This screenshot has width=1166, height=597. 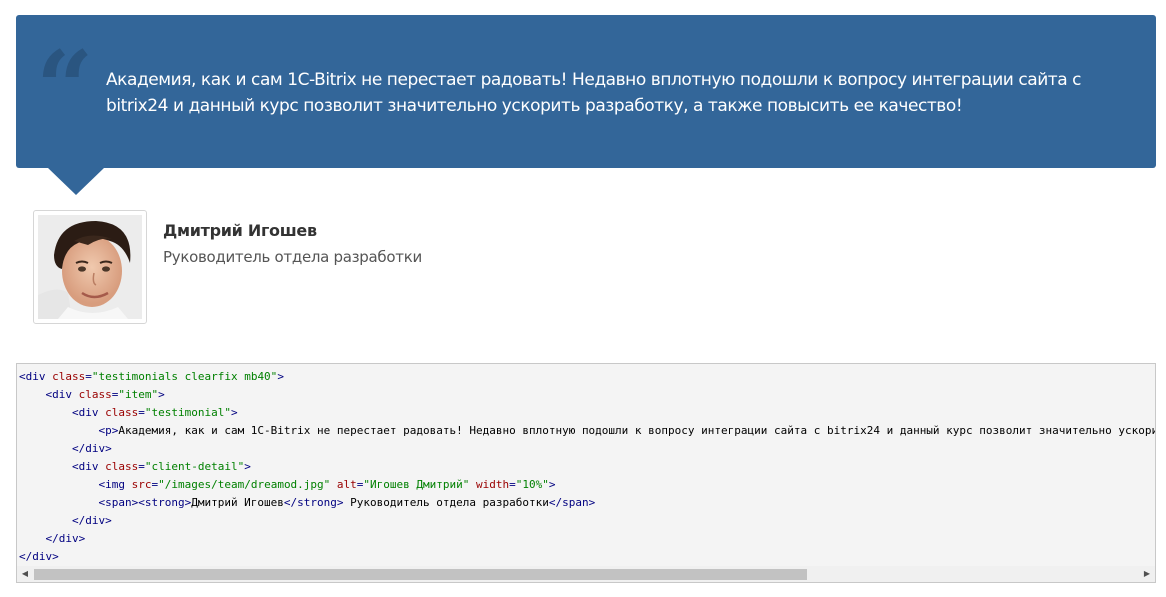 What do you see at coordinates (237, 502) in the screenshot?
I see `code-token: Дмитрий Игошев` at bounding box center [237, 502].